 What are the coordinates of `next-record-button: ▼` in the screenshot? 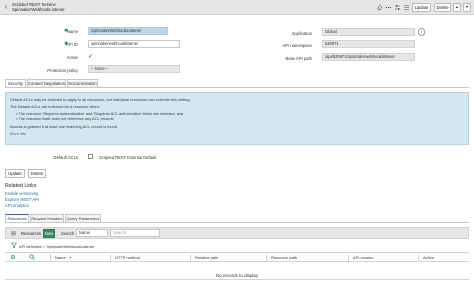 It's located at (467, 7).